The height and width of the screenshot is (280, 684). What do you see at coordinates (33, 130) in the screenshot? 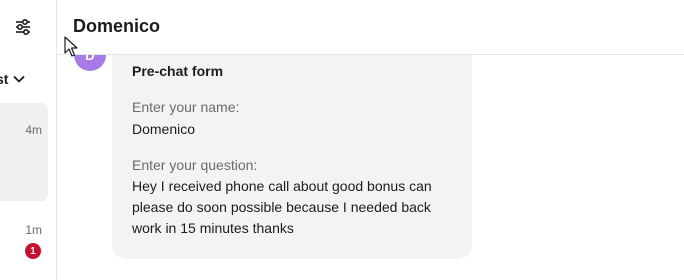
I see `conversation-time: 4m` at bounding box center [33, 130].